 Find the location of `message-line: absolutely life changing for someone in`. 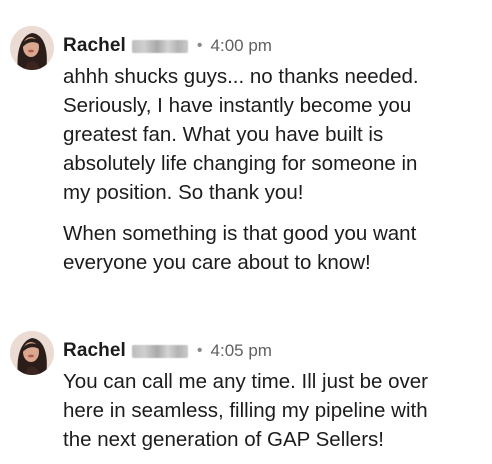

message-line: absolutely life changing for someone in is located at coordinates (240, 163).